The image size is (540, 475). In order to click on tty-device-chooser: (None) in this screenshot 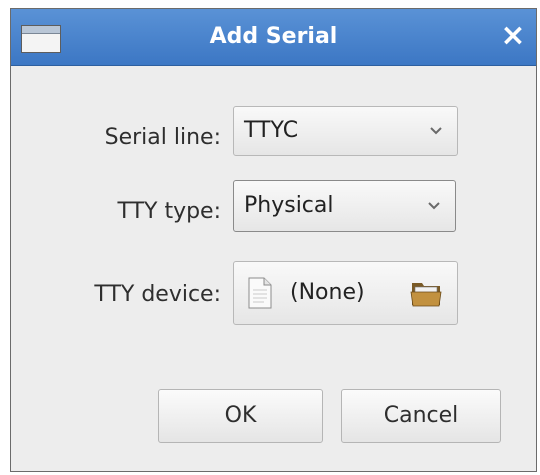, I will do `click(345, 293)`.